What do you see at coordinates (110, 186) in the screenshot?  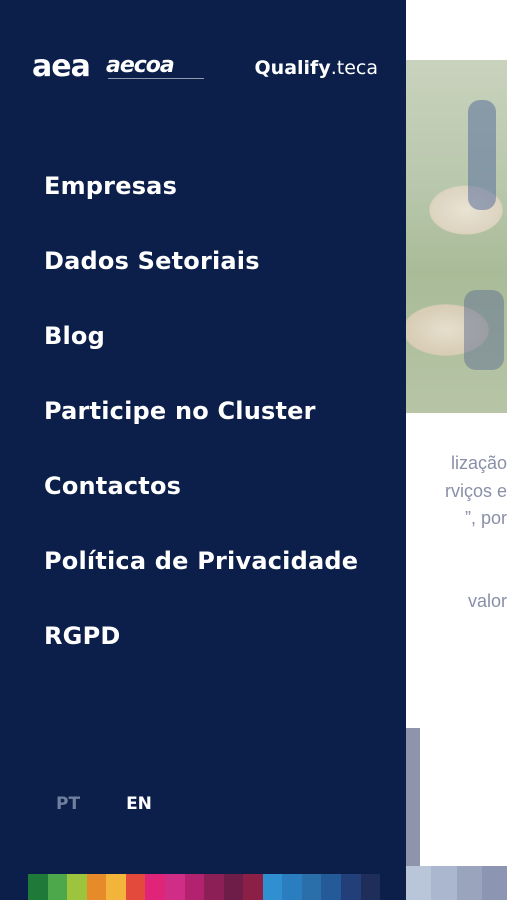 I see `menu-link-empresas: Empresas` at bounding box center [110, 186].